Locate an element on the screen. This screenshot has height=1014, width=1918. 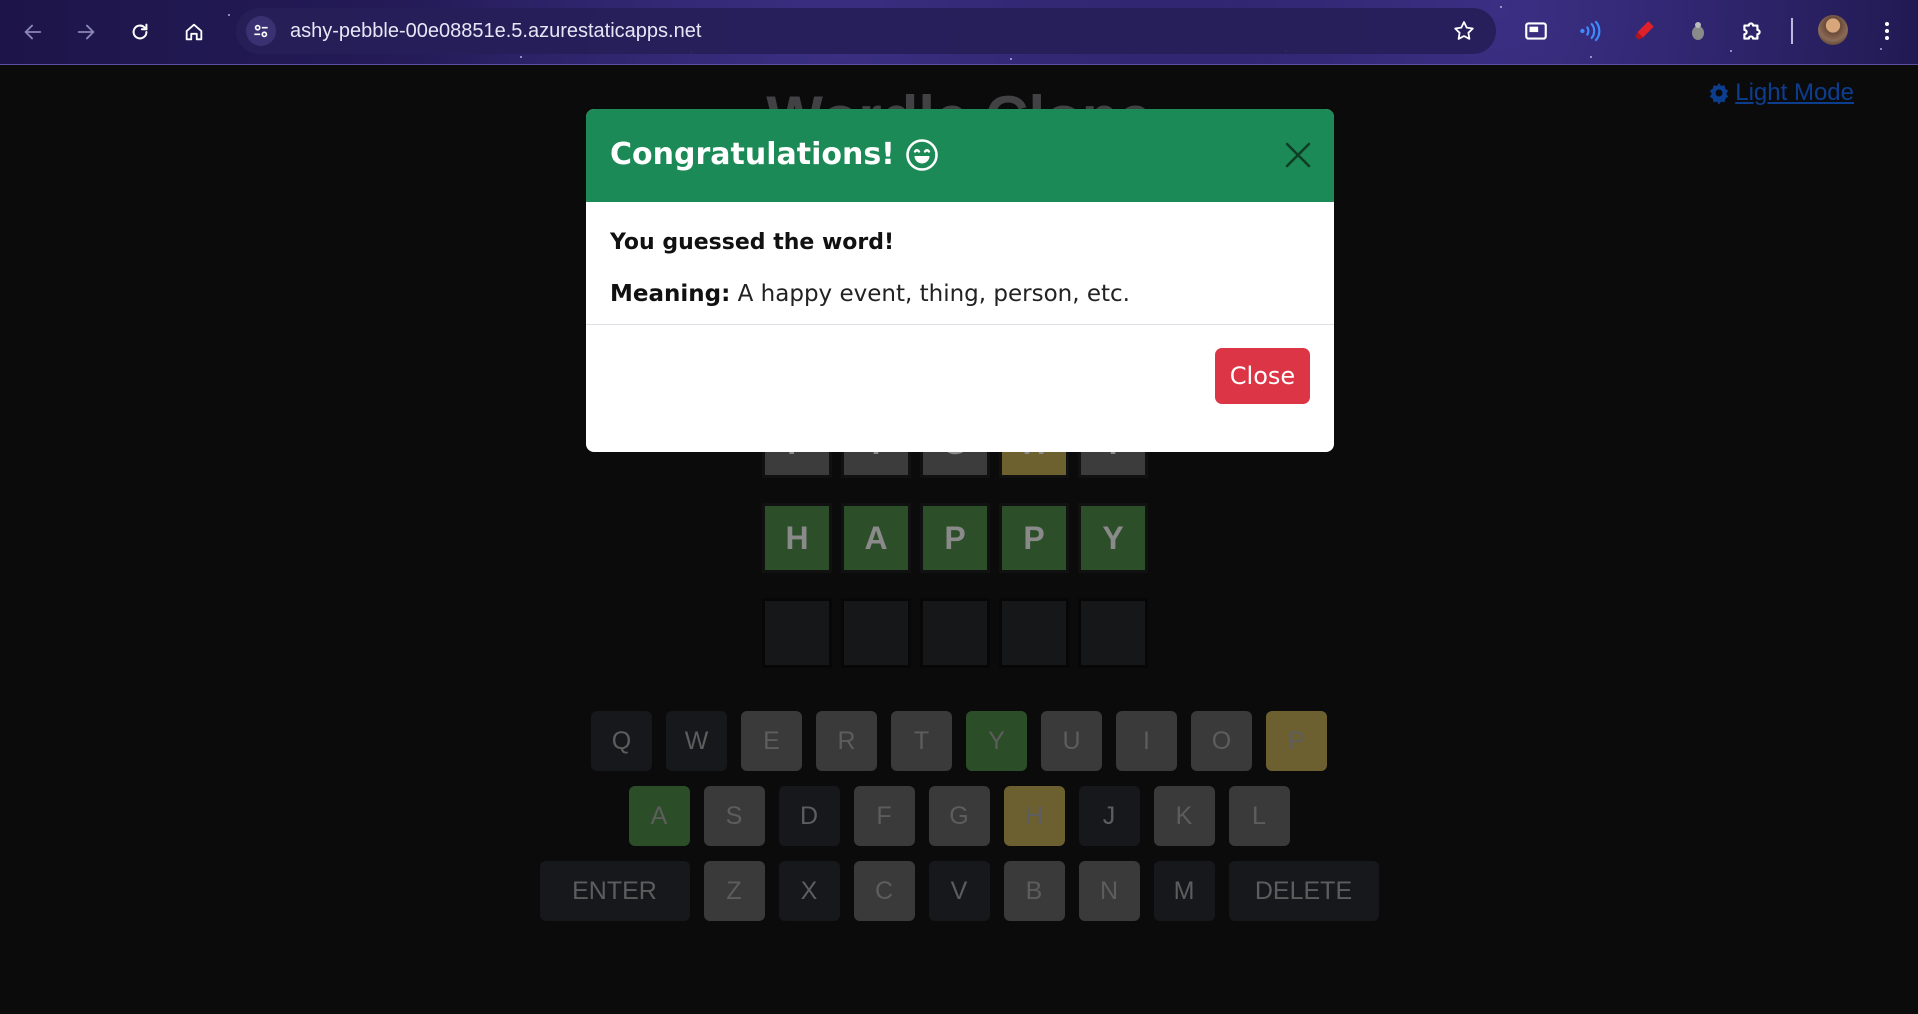
puzzle-icon is located at coordinates (1752, 31).